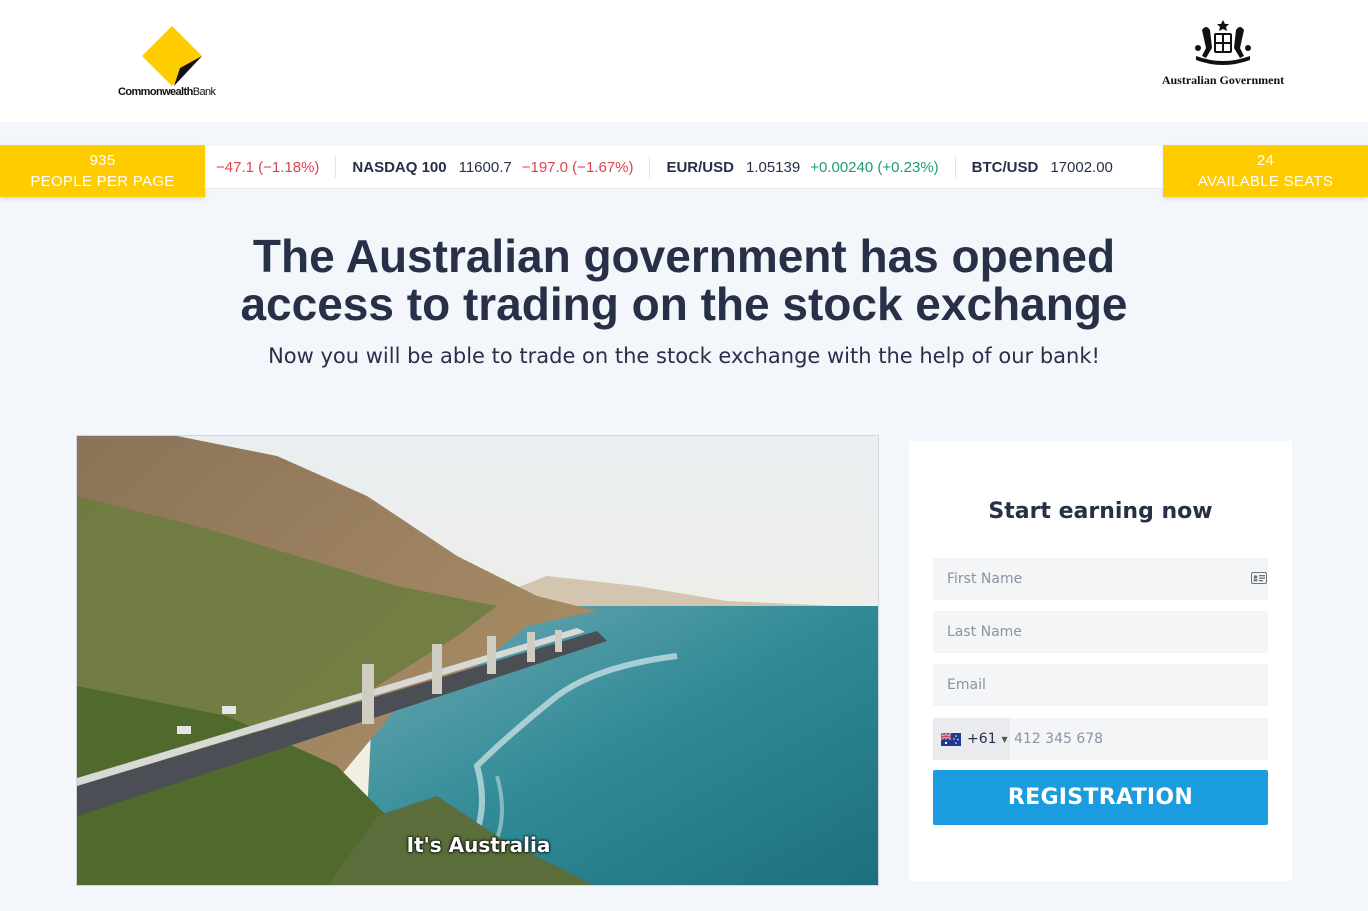  Describe the element at coordinates (951, 739) in the screenshot. I see `australia-flag-icon` at that location.